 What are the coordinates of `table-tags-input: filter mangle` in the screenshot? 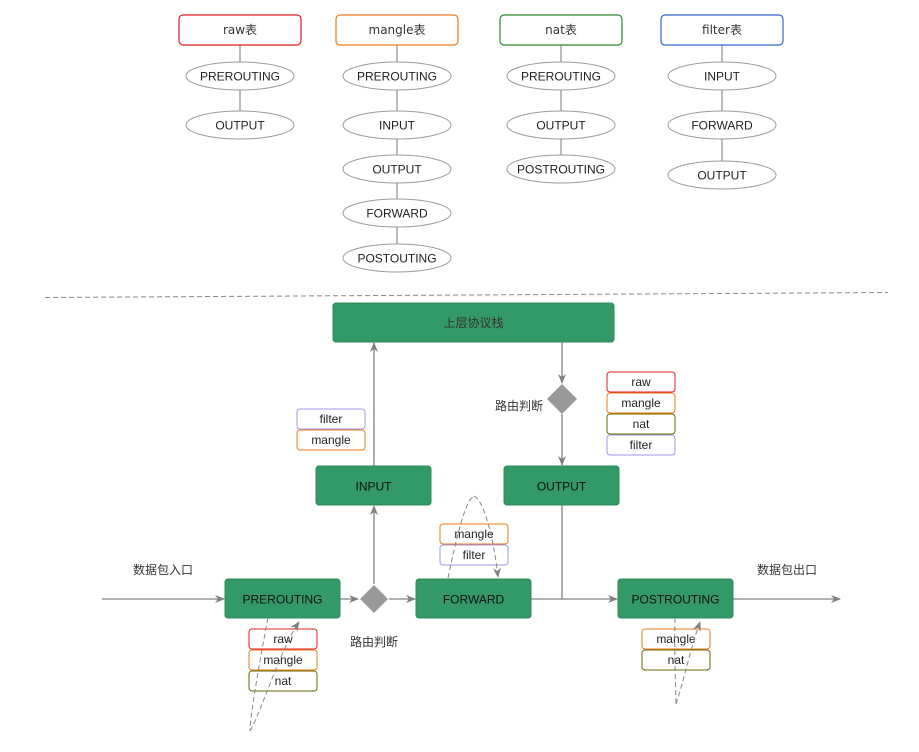 It's located at (331, 429).